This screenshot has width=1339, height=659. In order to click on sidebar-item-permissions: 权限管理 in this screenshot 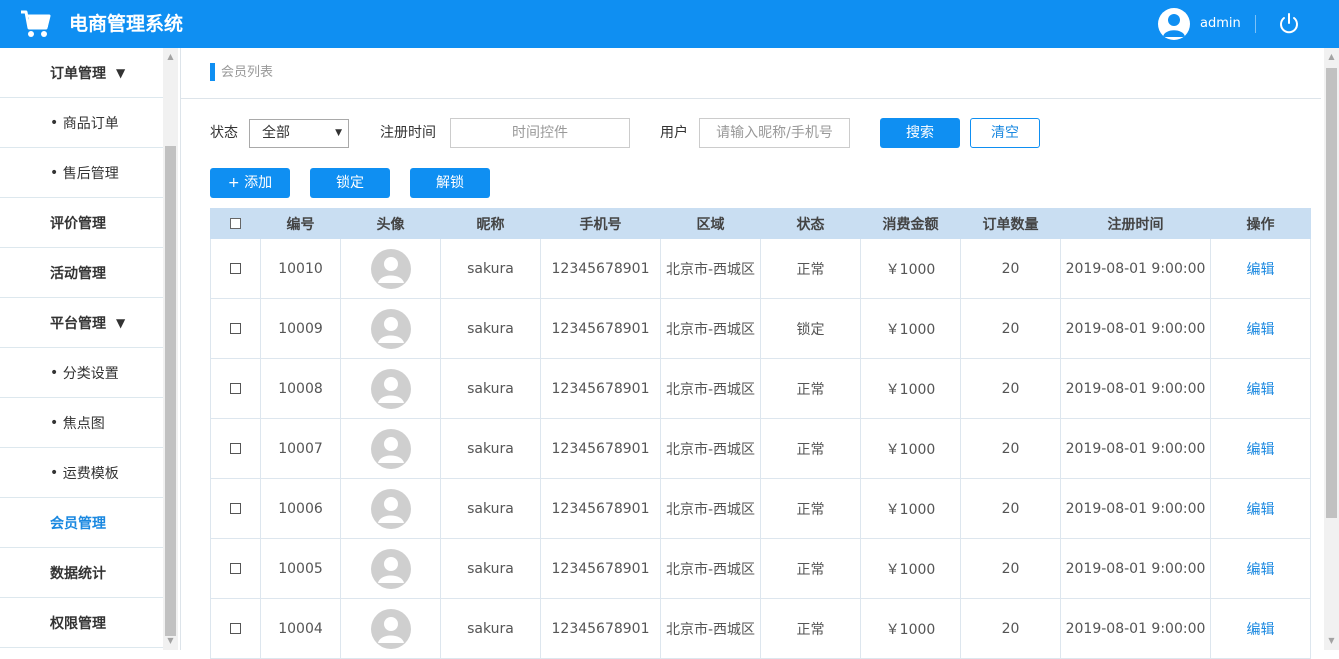, I will do `click(81, 623)`.